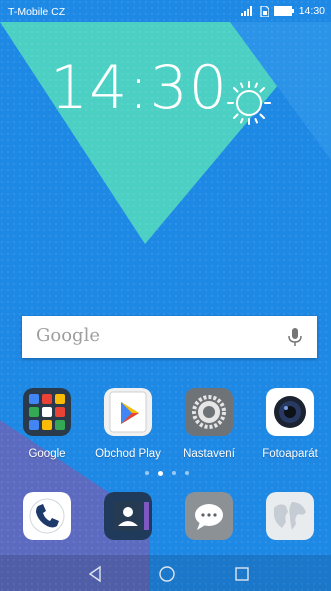  Describe the element at coordinates (290, 412) in the screenshot. I see `camera-icon` at that location.